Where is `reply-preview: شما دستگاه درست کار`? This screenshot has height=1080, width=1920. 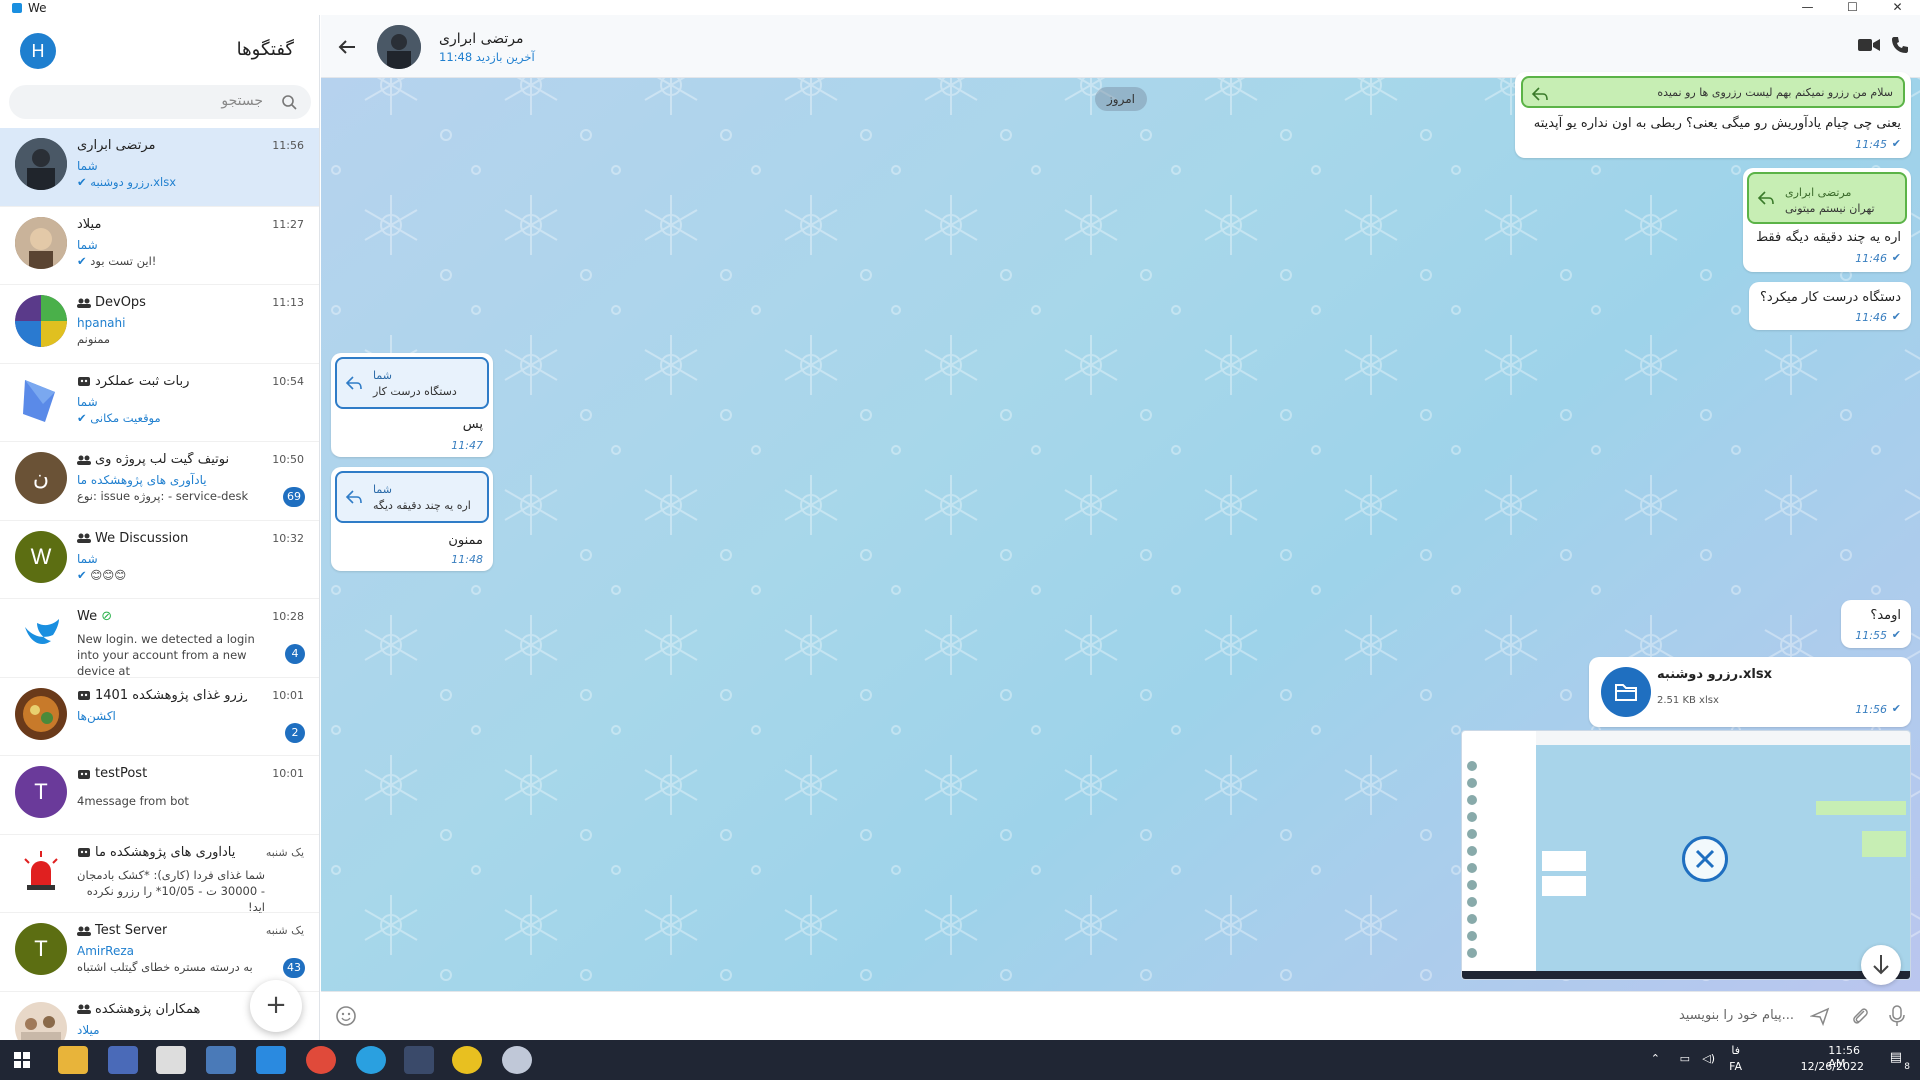 reply-preview: شما دستگاه درست کار is located at coordinates (412, 383).